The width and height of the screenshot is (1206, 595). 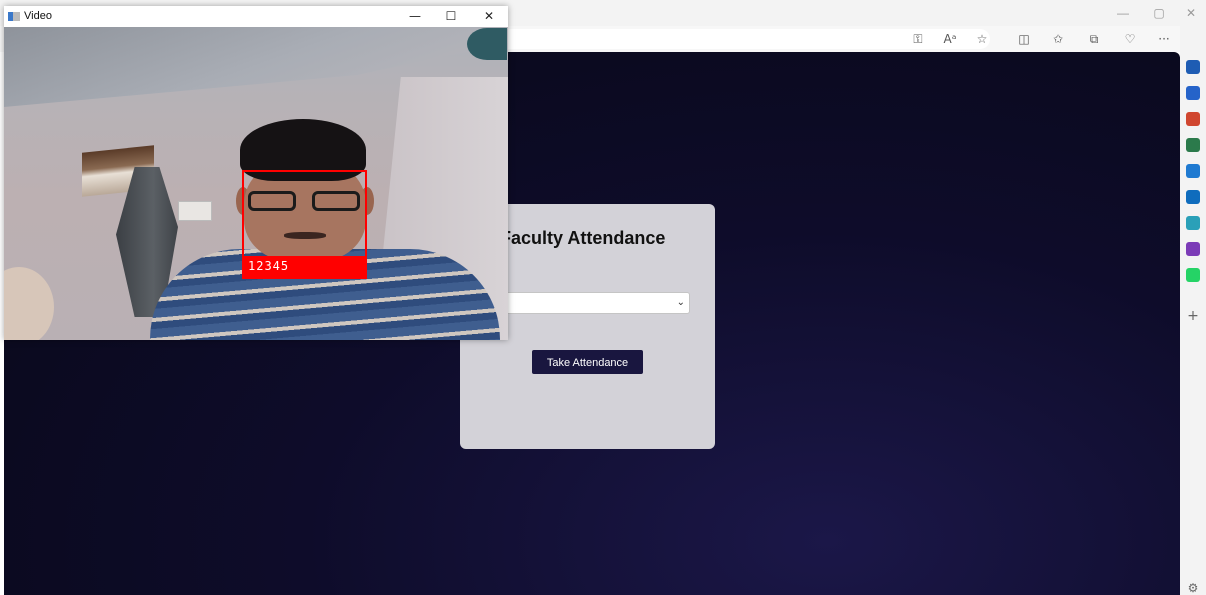 What do you see at coordinates (489, 16) in the screenshot?
I see `video-close-button: ✕` at bounding box center [489, 16].